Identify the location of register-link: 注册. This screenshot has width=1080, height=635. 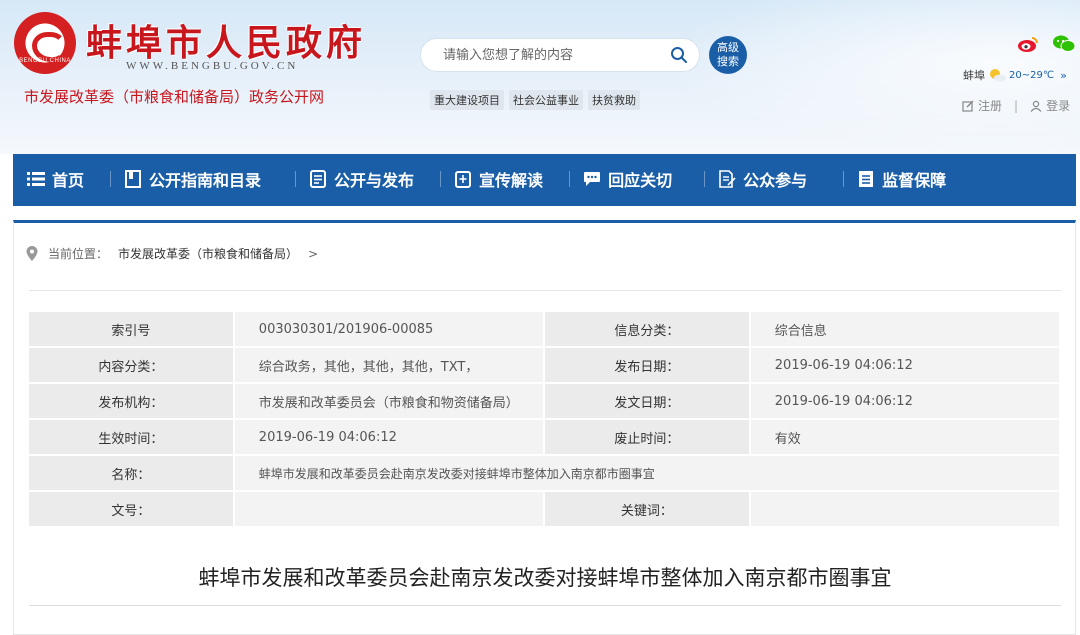
(990, 105).